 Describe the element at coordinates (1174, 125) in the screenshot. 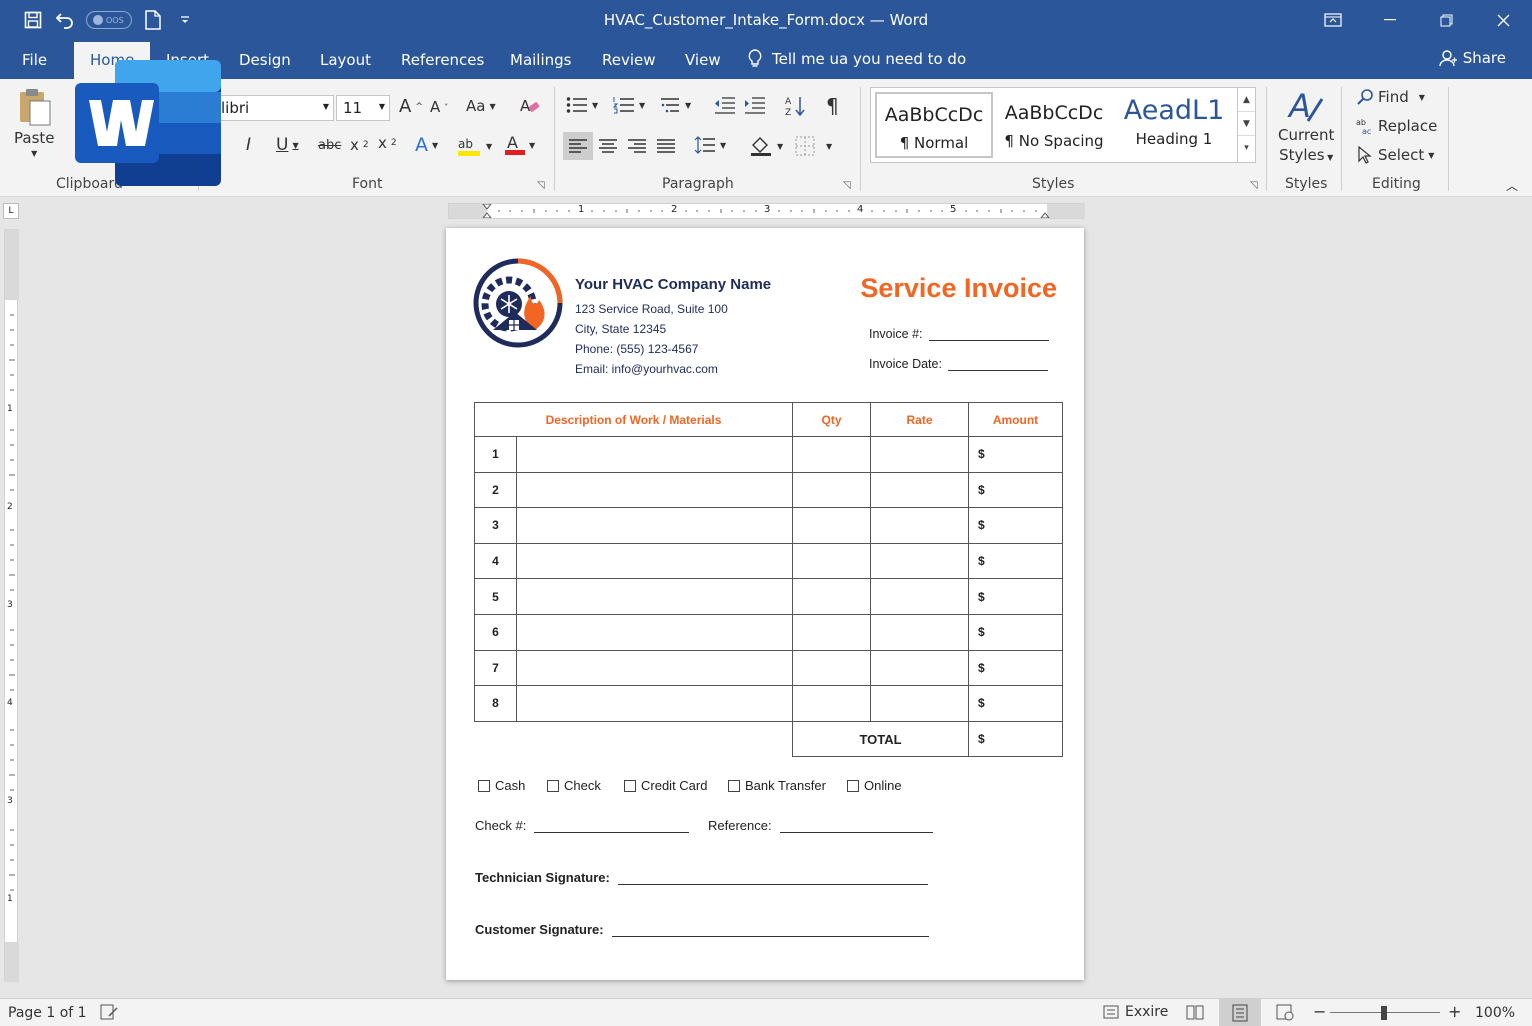

I see `style-heading-1: AeadL1 Heading 1` at that location.